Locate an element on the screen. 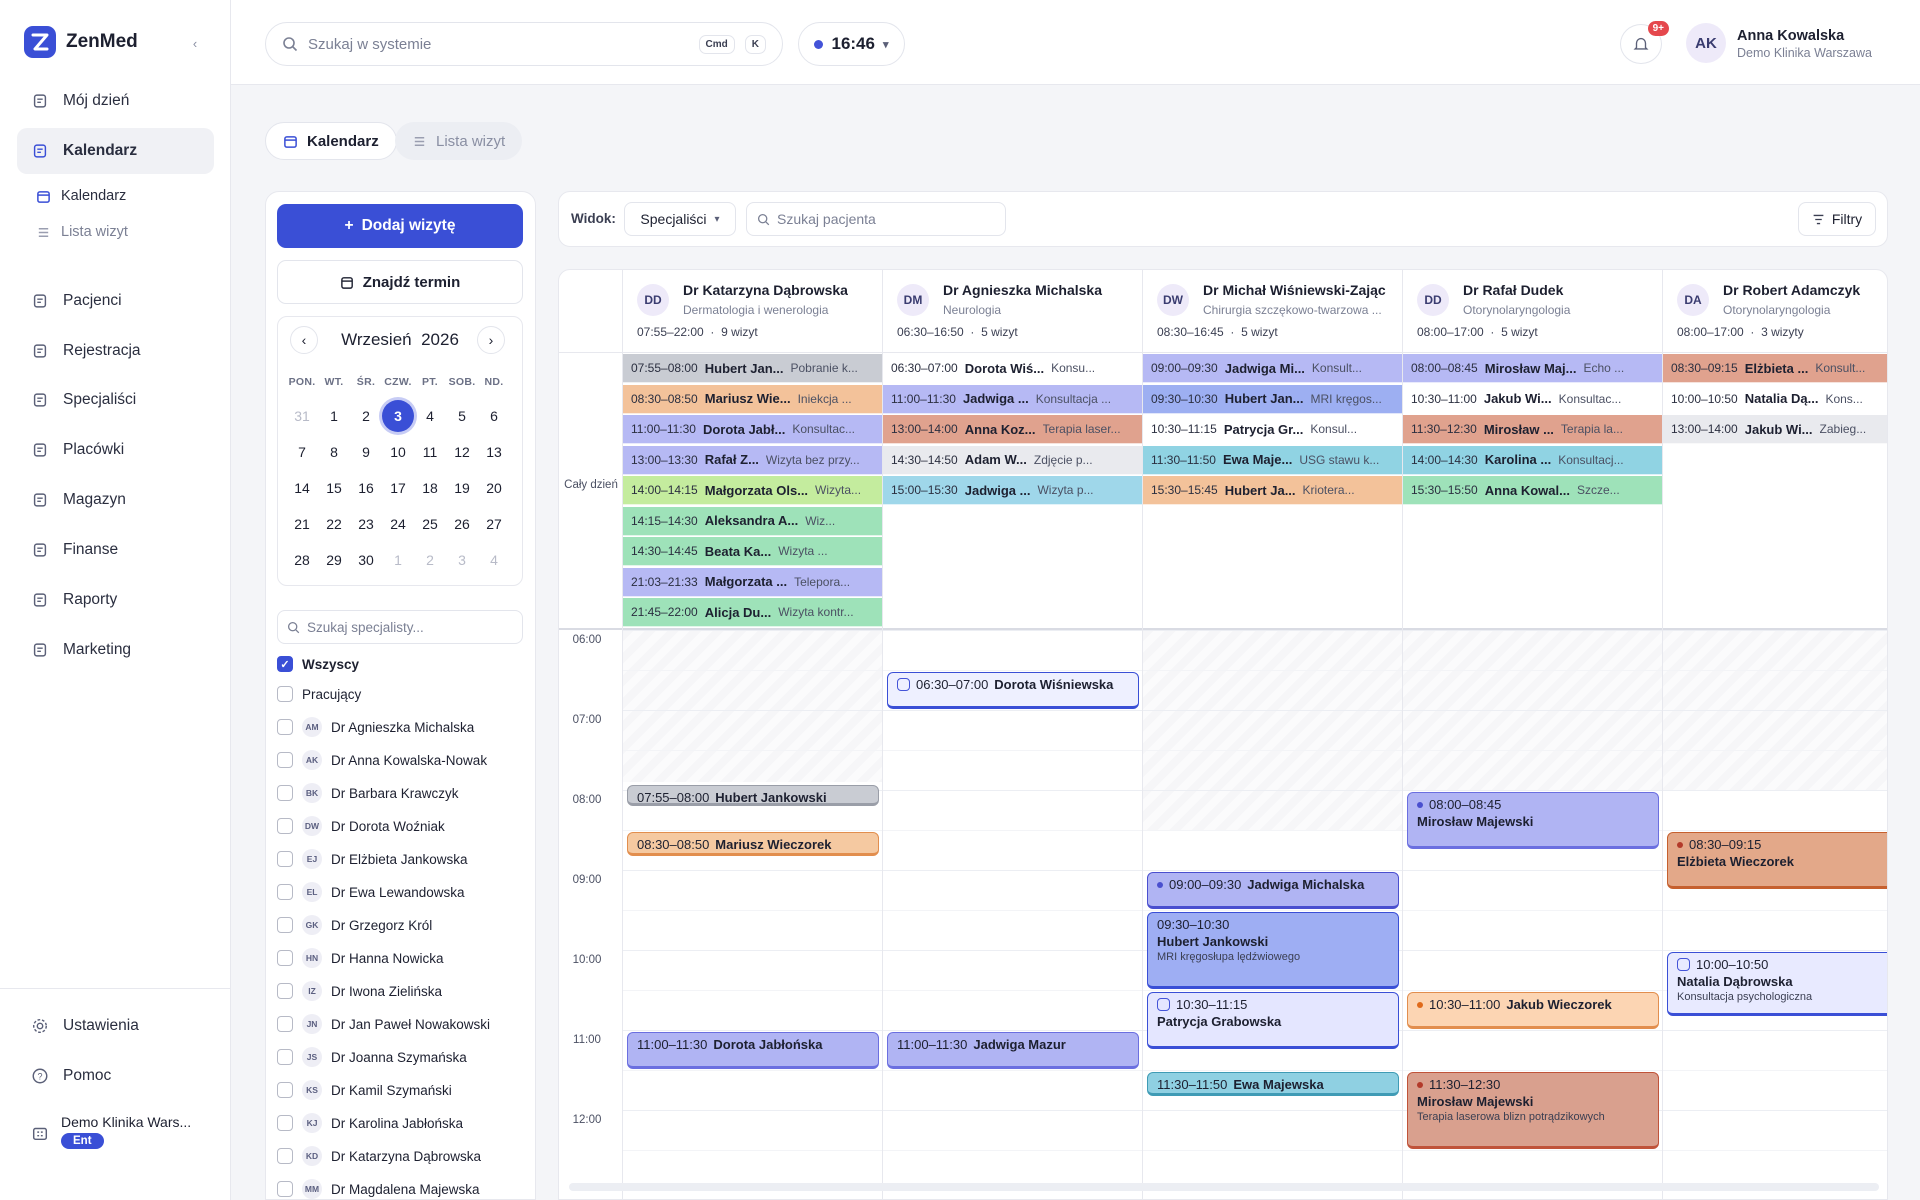  specialist-filter-item: GK Dr Grzegorz Król is located at coordinates (354, 925).